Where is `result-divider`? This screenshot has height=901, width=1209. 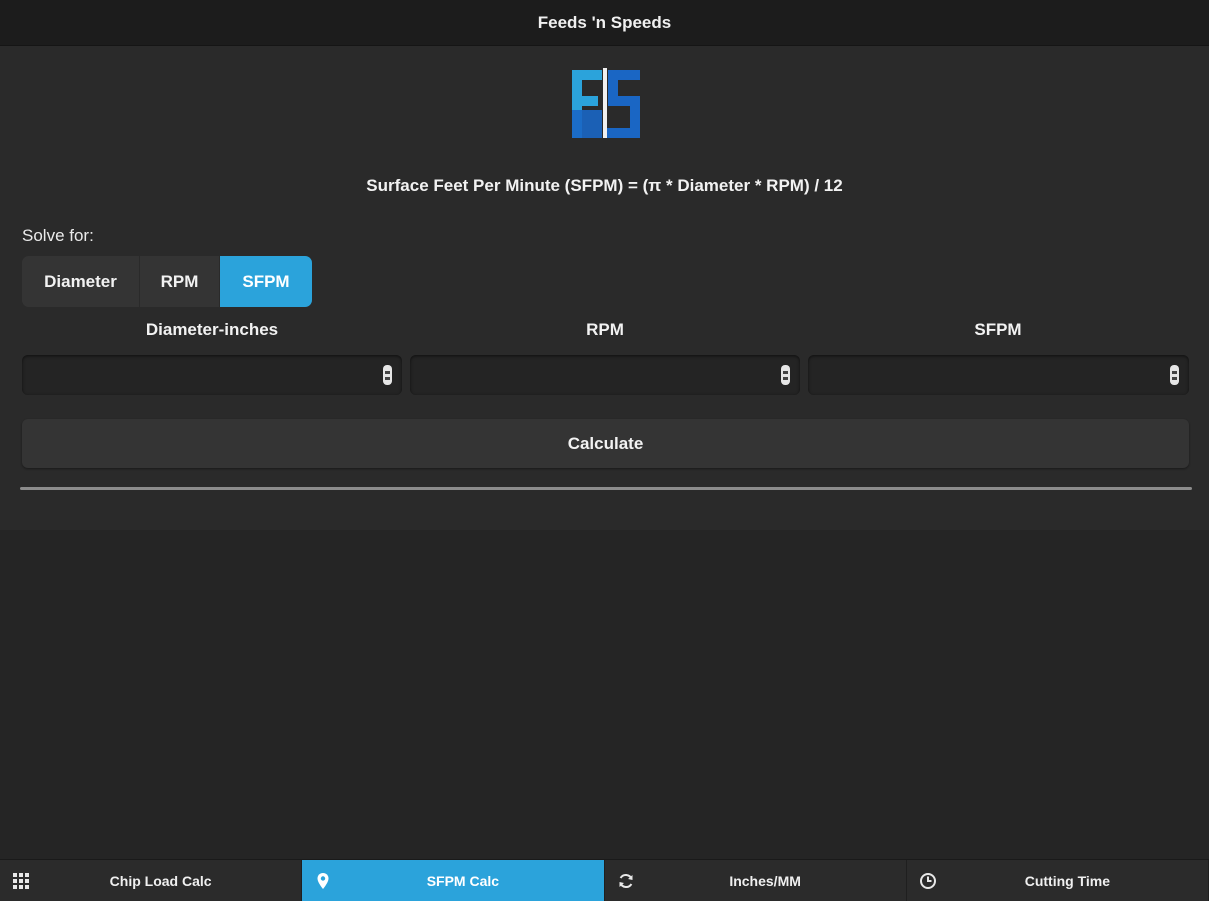 result-divider is located at coordinates (606, 488).